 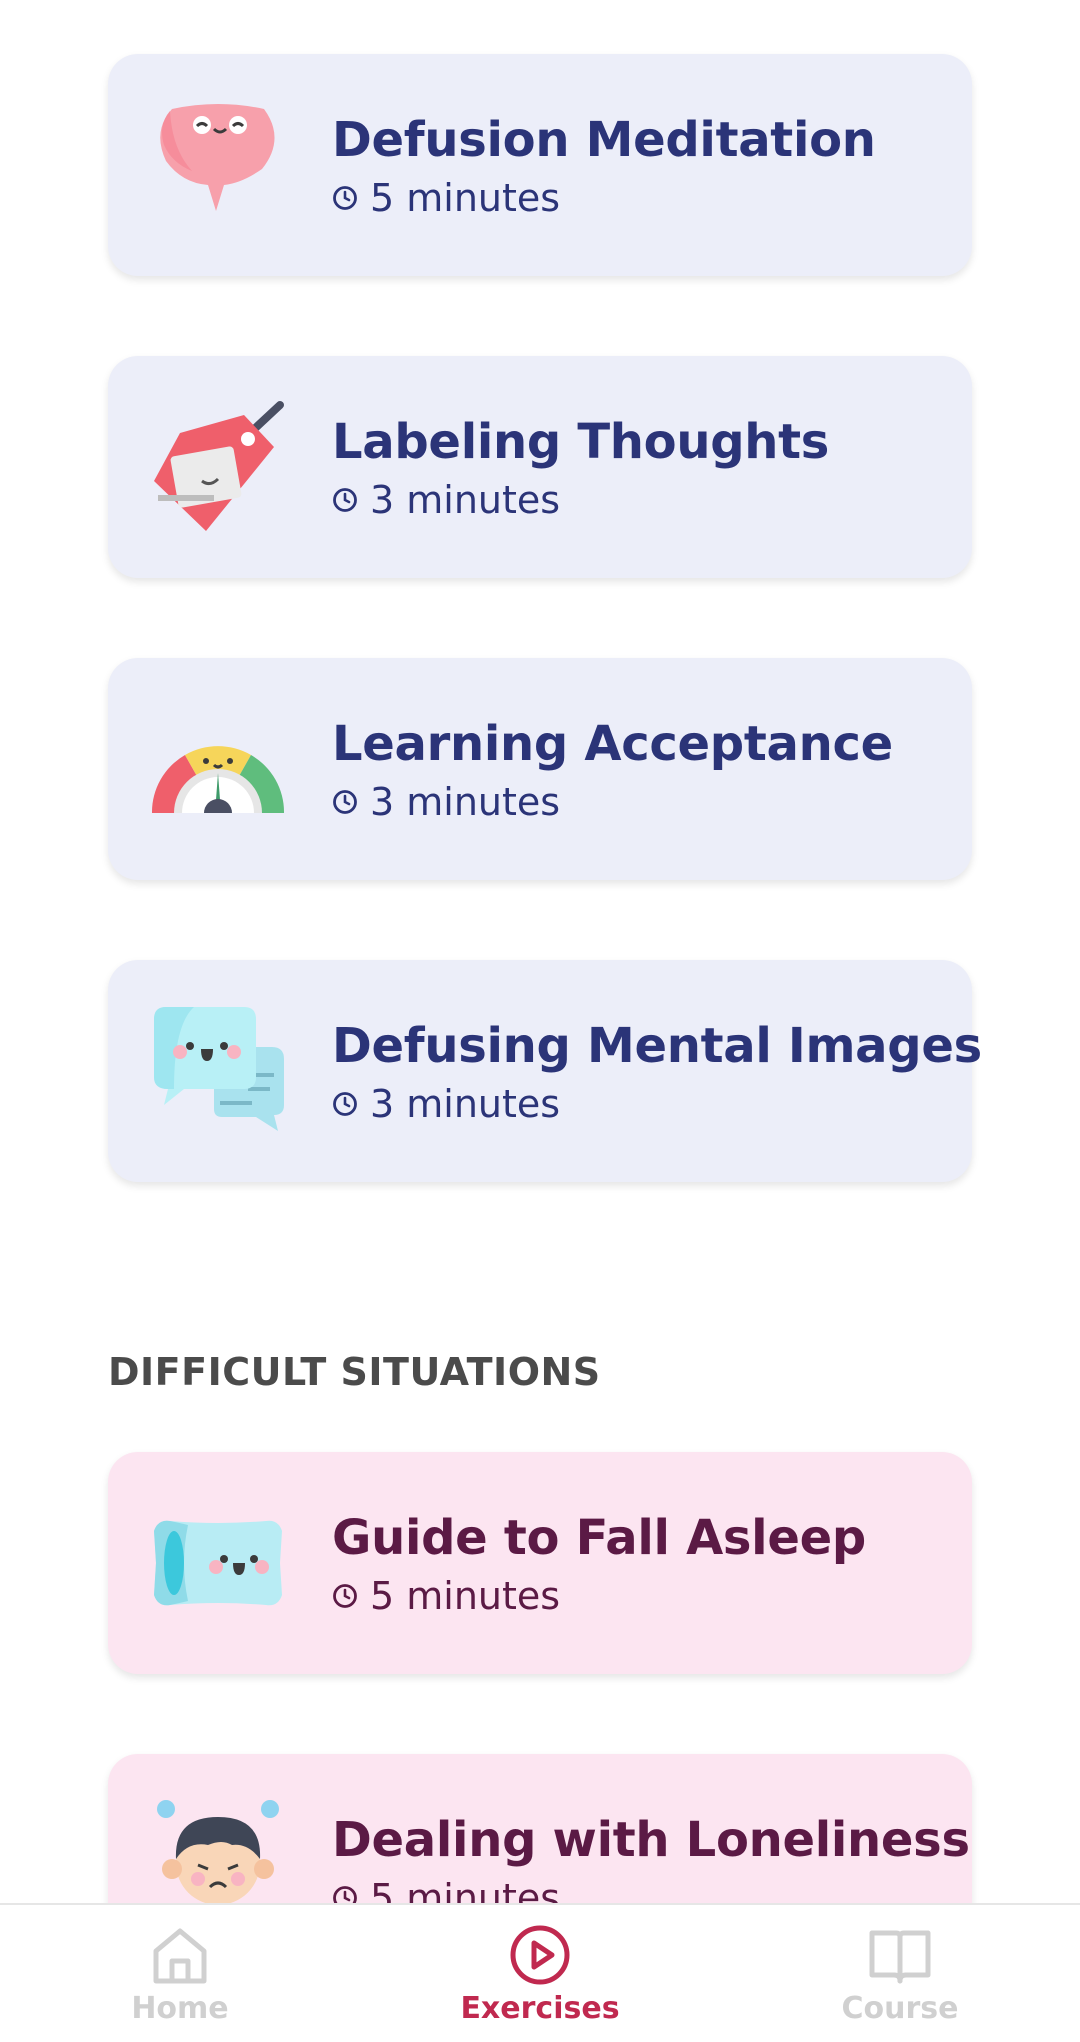 I want to click on nav-item-course: Course, so click(x=900, y=1974).